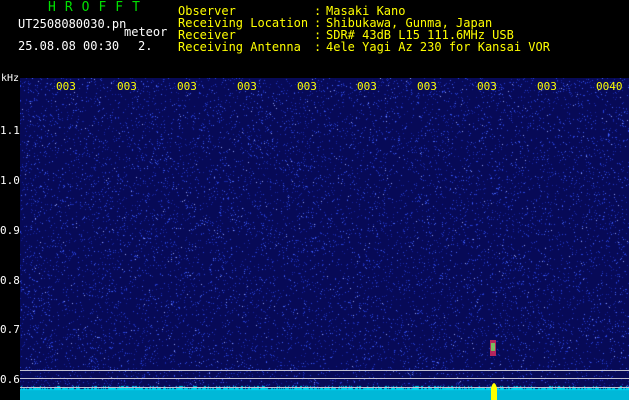 The image size is (629, 400). I want to click on timestamp: 25.08.08 00:30, so click(69, 46).